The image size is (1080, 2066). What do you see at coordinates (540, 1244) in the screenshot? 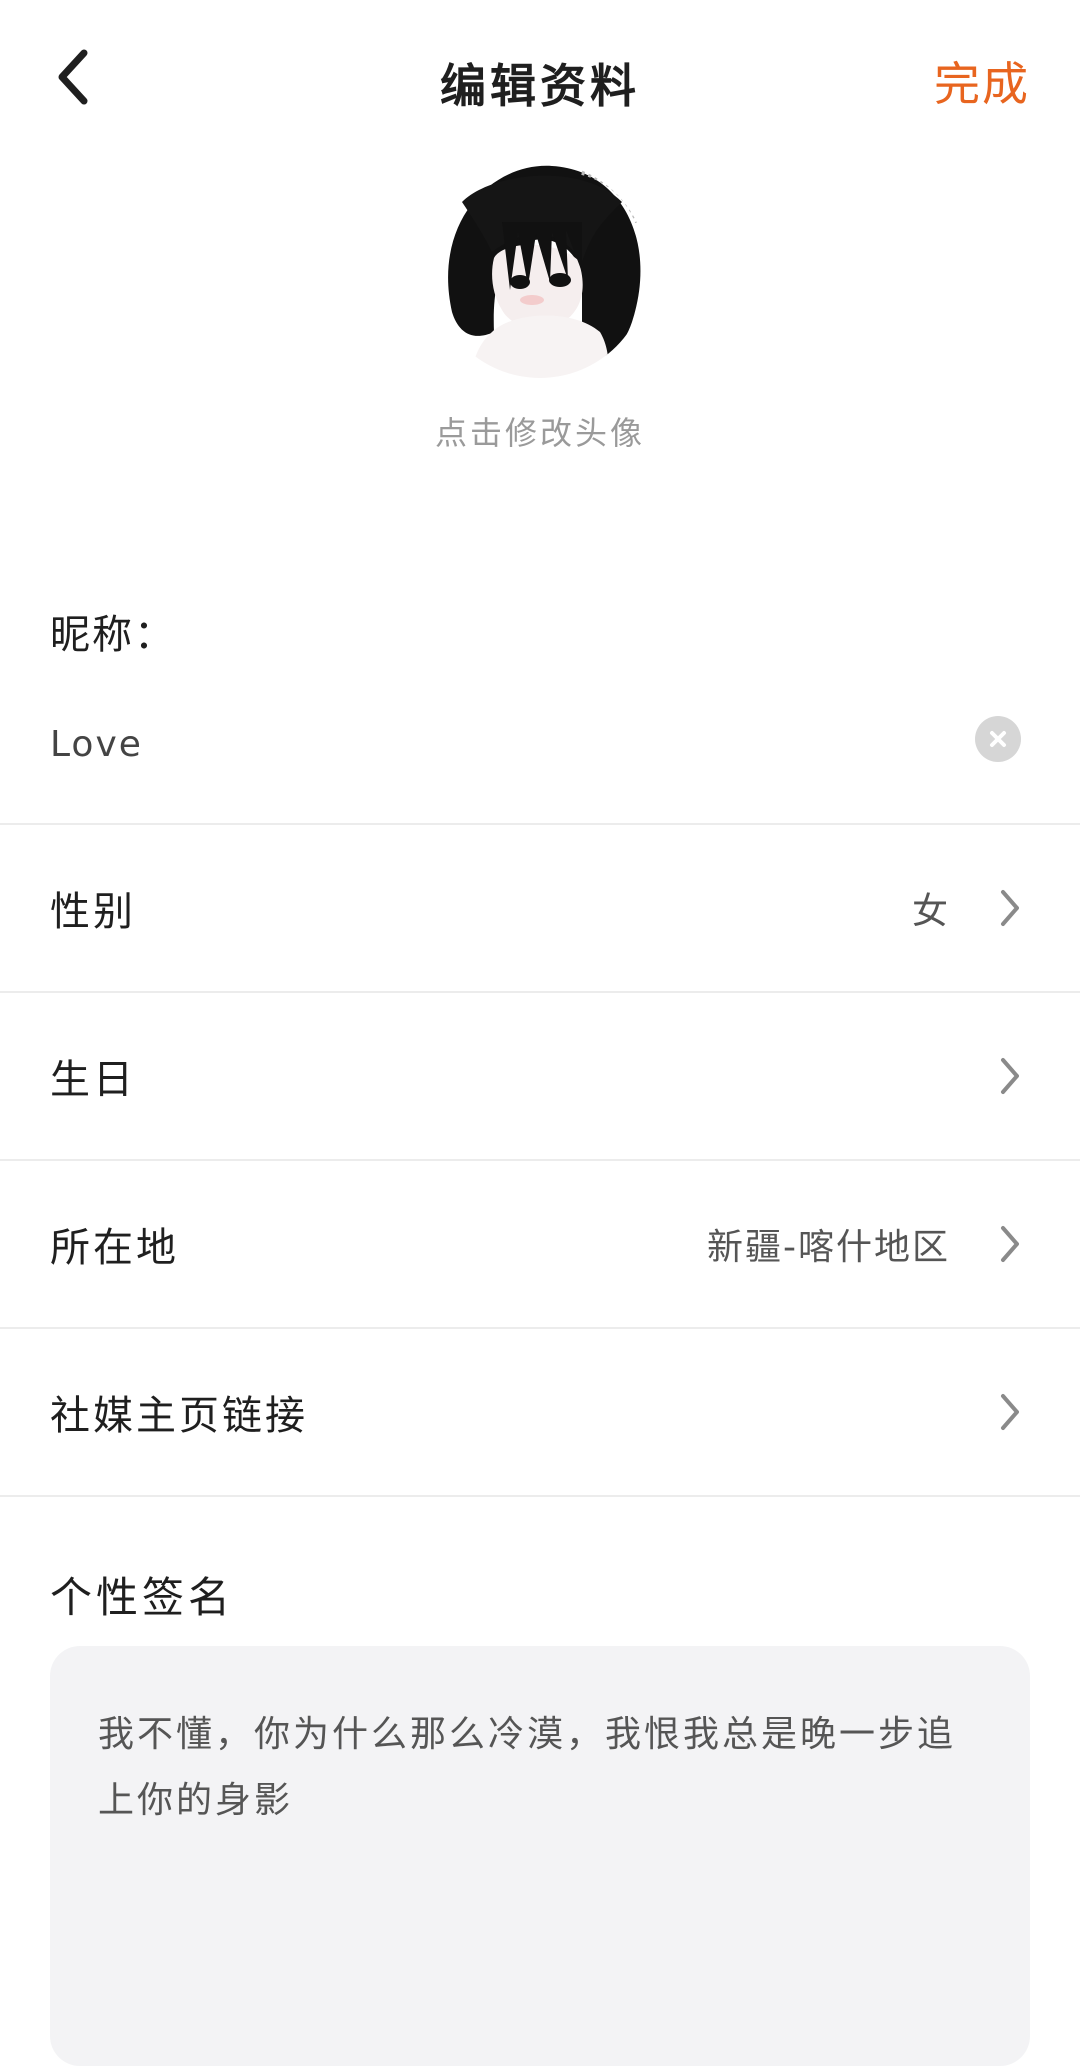
I see `location-row: 所在地 新疆-喀什地区` at bounding box center [540, 1244].